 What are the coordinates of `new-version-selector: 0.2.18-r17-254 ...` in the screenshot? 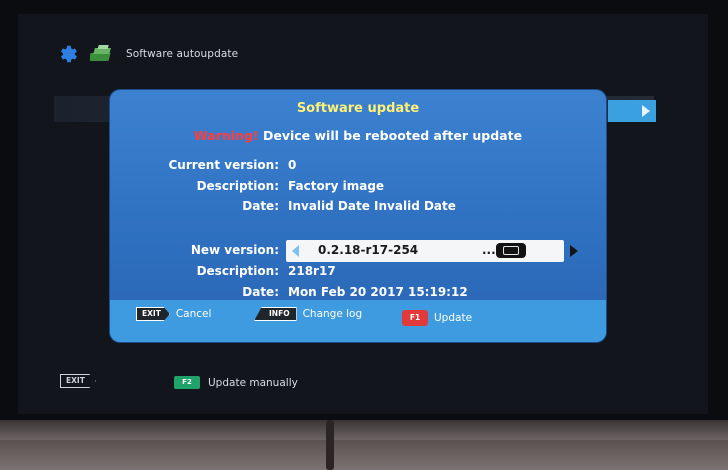 It's located at (425, 251).